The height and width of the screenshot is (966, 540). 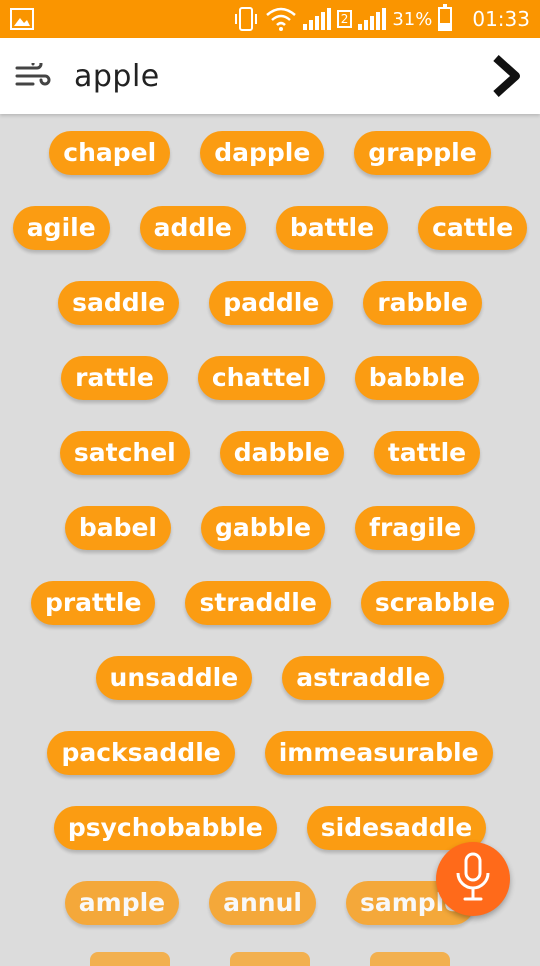 What do you see at coordinates (263, 527) in the screenshot?
I see `suggestion-chip: gabble` at bounding box center [263, 527].